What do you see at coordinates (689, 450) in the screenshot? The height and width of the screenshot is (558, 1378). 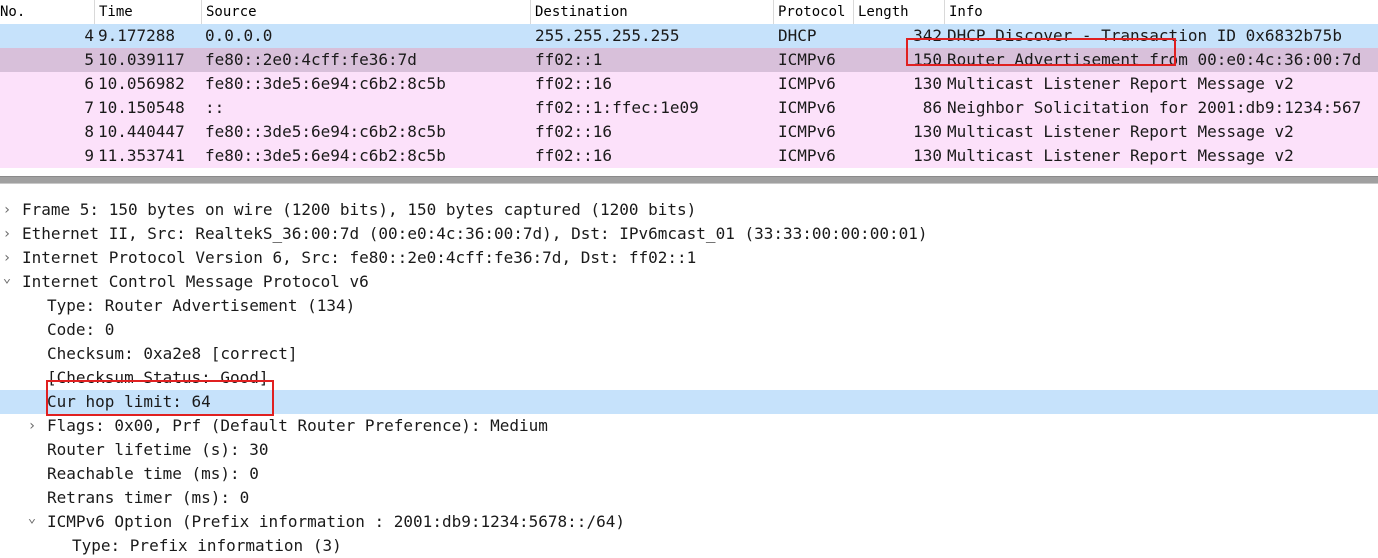 I see `tree-node: Router lifetime (s): 30` at bounding box center [689, 450].